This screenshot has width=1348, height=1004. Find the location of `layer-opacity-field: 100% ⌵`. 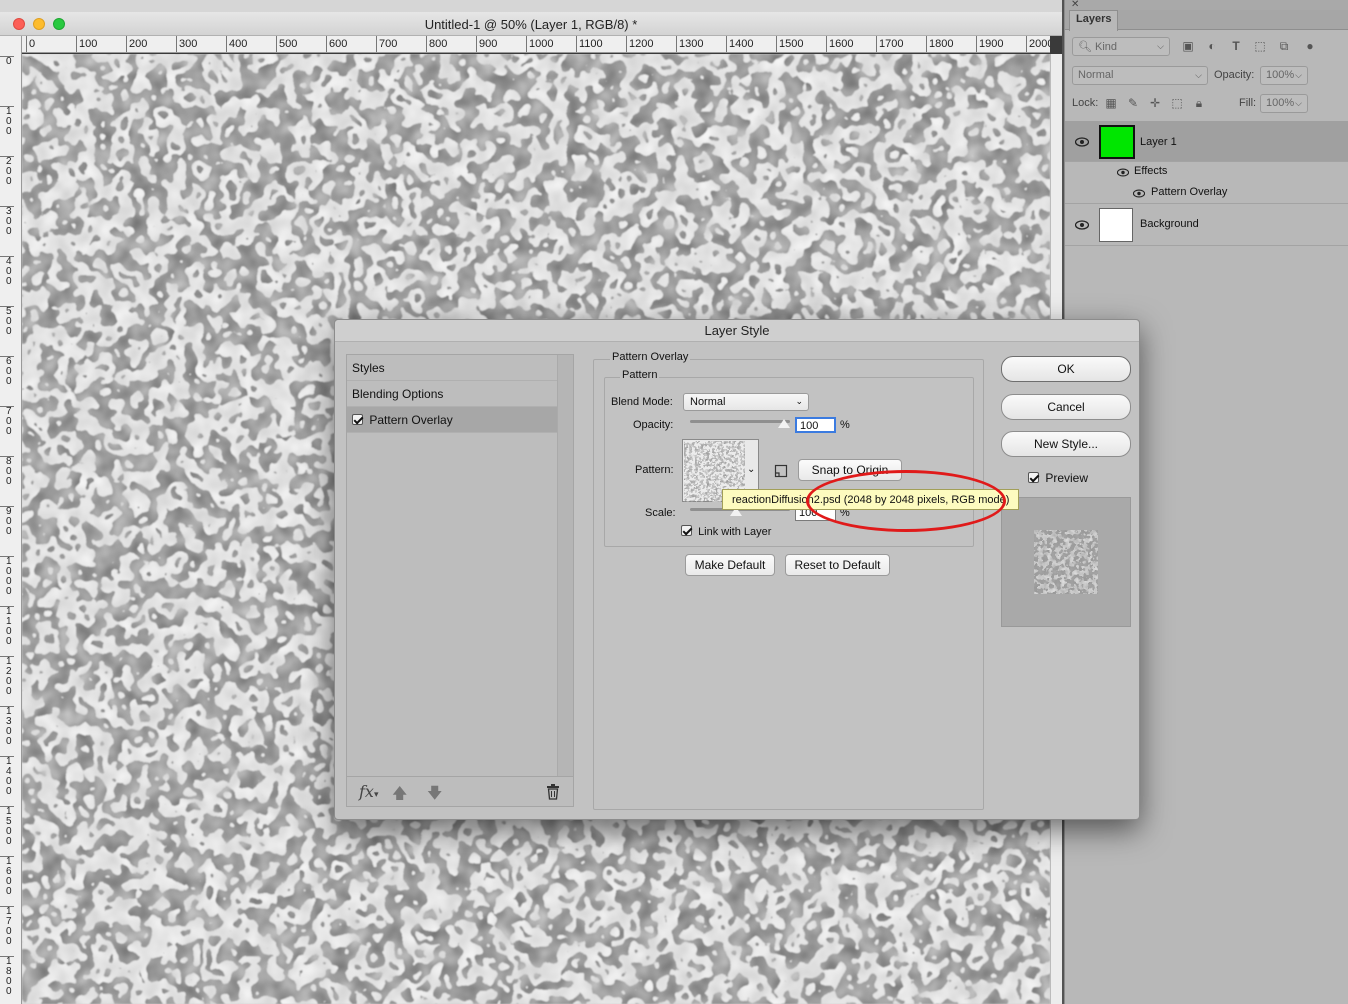

layer-opacity-field: 100% ⌵ is located at coordinates (1284, 75).